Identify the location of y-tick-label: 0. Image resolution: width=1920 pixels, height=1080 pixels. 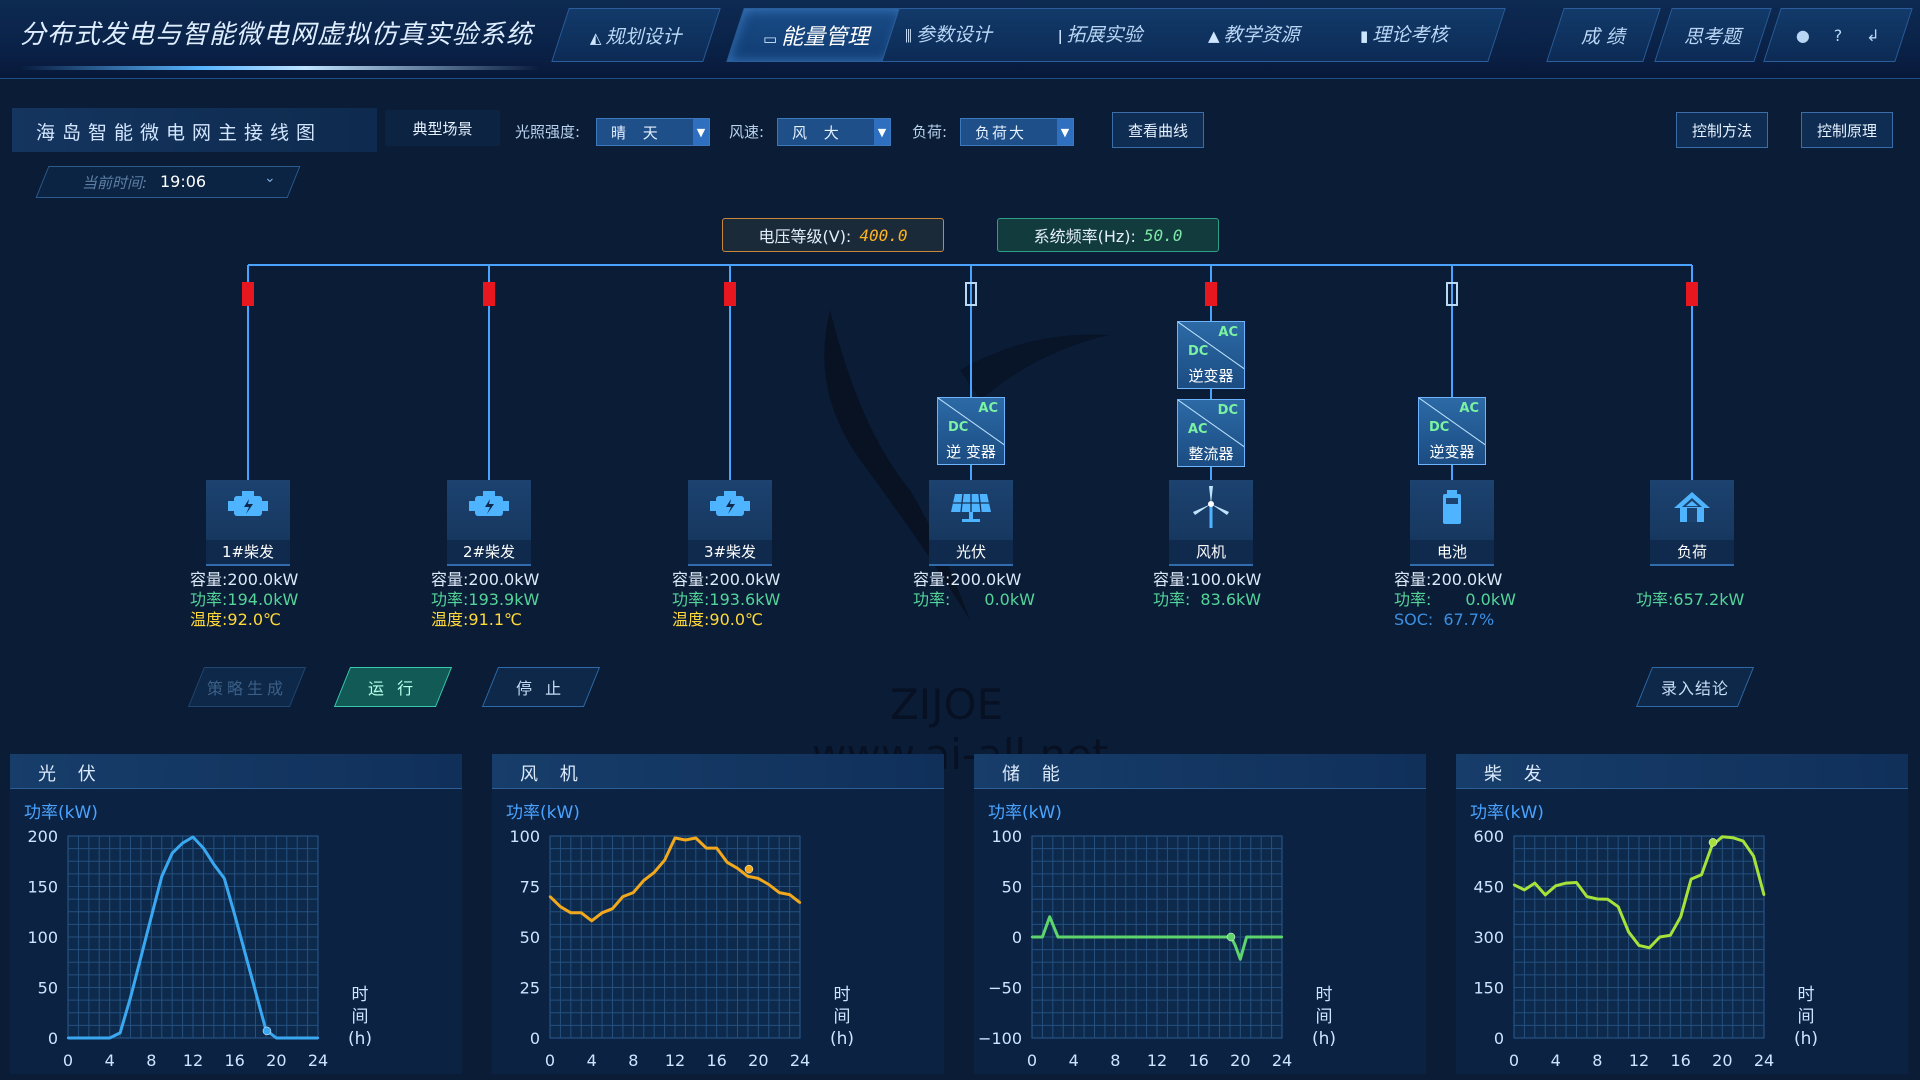
(1017, 937).